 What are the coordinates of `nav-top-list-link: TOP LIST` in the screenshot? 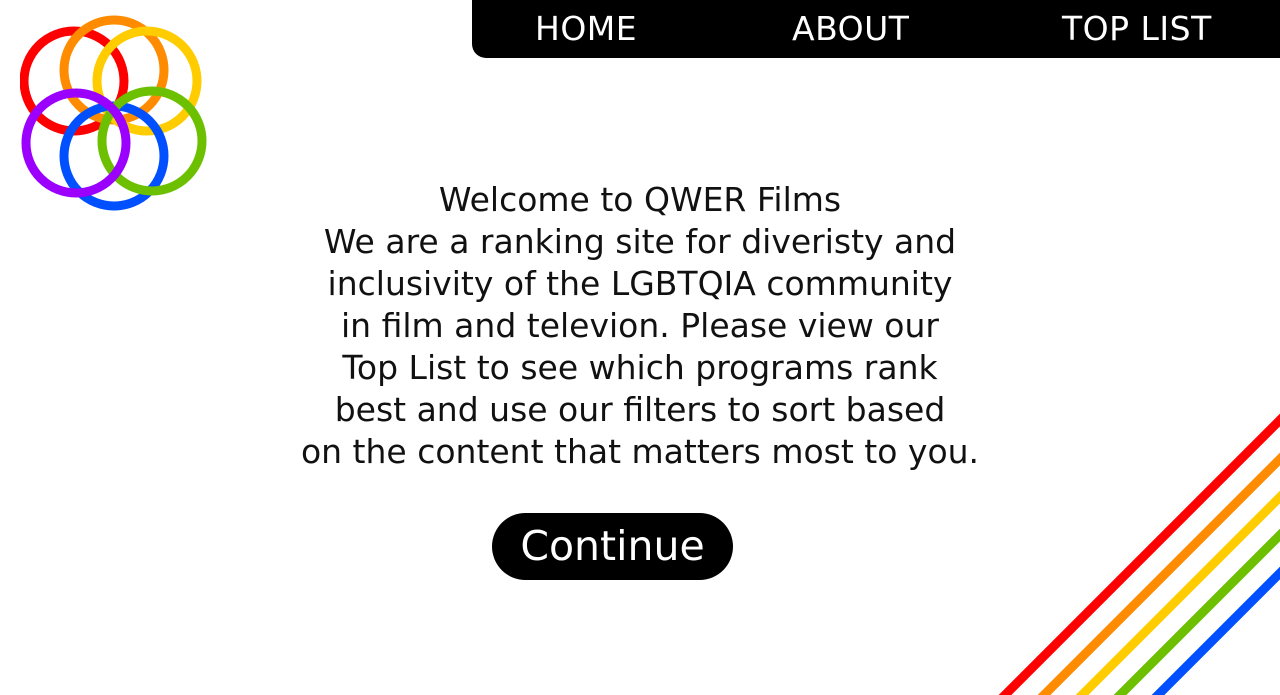 It's located at (1137, 29).